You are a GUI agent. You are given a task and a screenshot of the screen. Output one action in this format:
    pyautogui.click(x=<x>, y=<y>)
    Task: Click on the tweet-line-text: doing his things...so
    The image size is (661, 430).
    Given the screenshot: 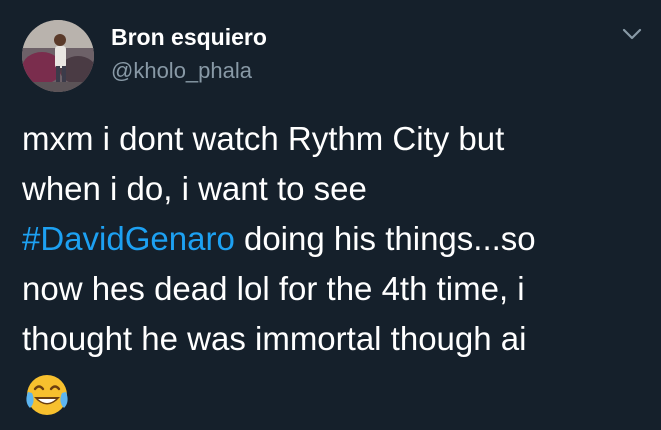 What is the action you would take?
    pyautogui.click(x=385, y=238)
    